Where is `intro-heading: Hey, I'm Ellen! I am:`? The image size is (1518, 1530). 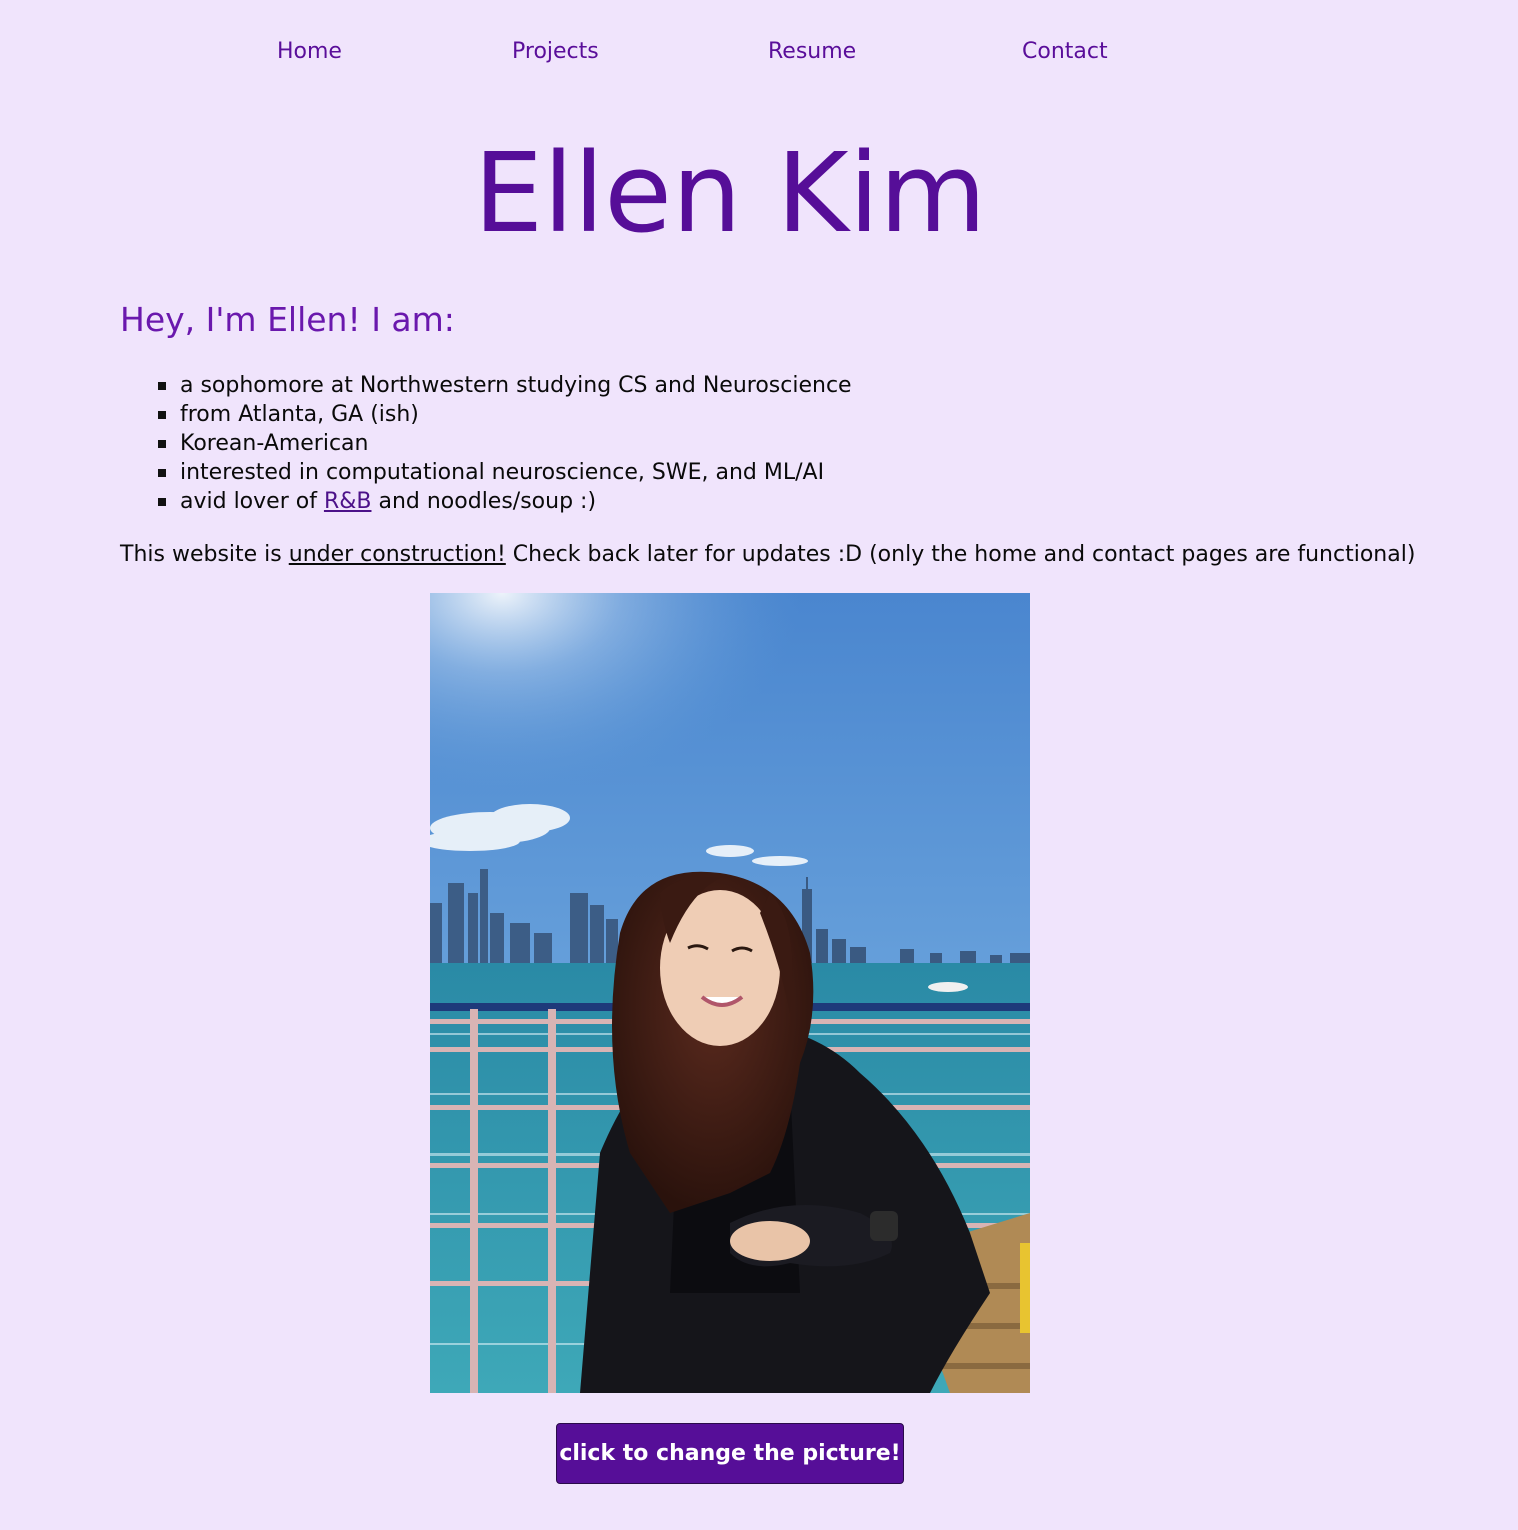
intro-heading: Hey, I'm Ellen! I am: is located at coordinates (287, 319).